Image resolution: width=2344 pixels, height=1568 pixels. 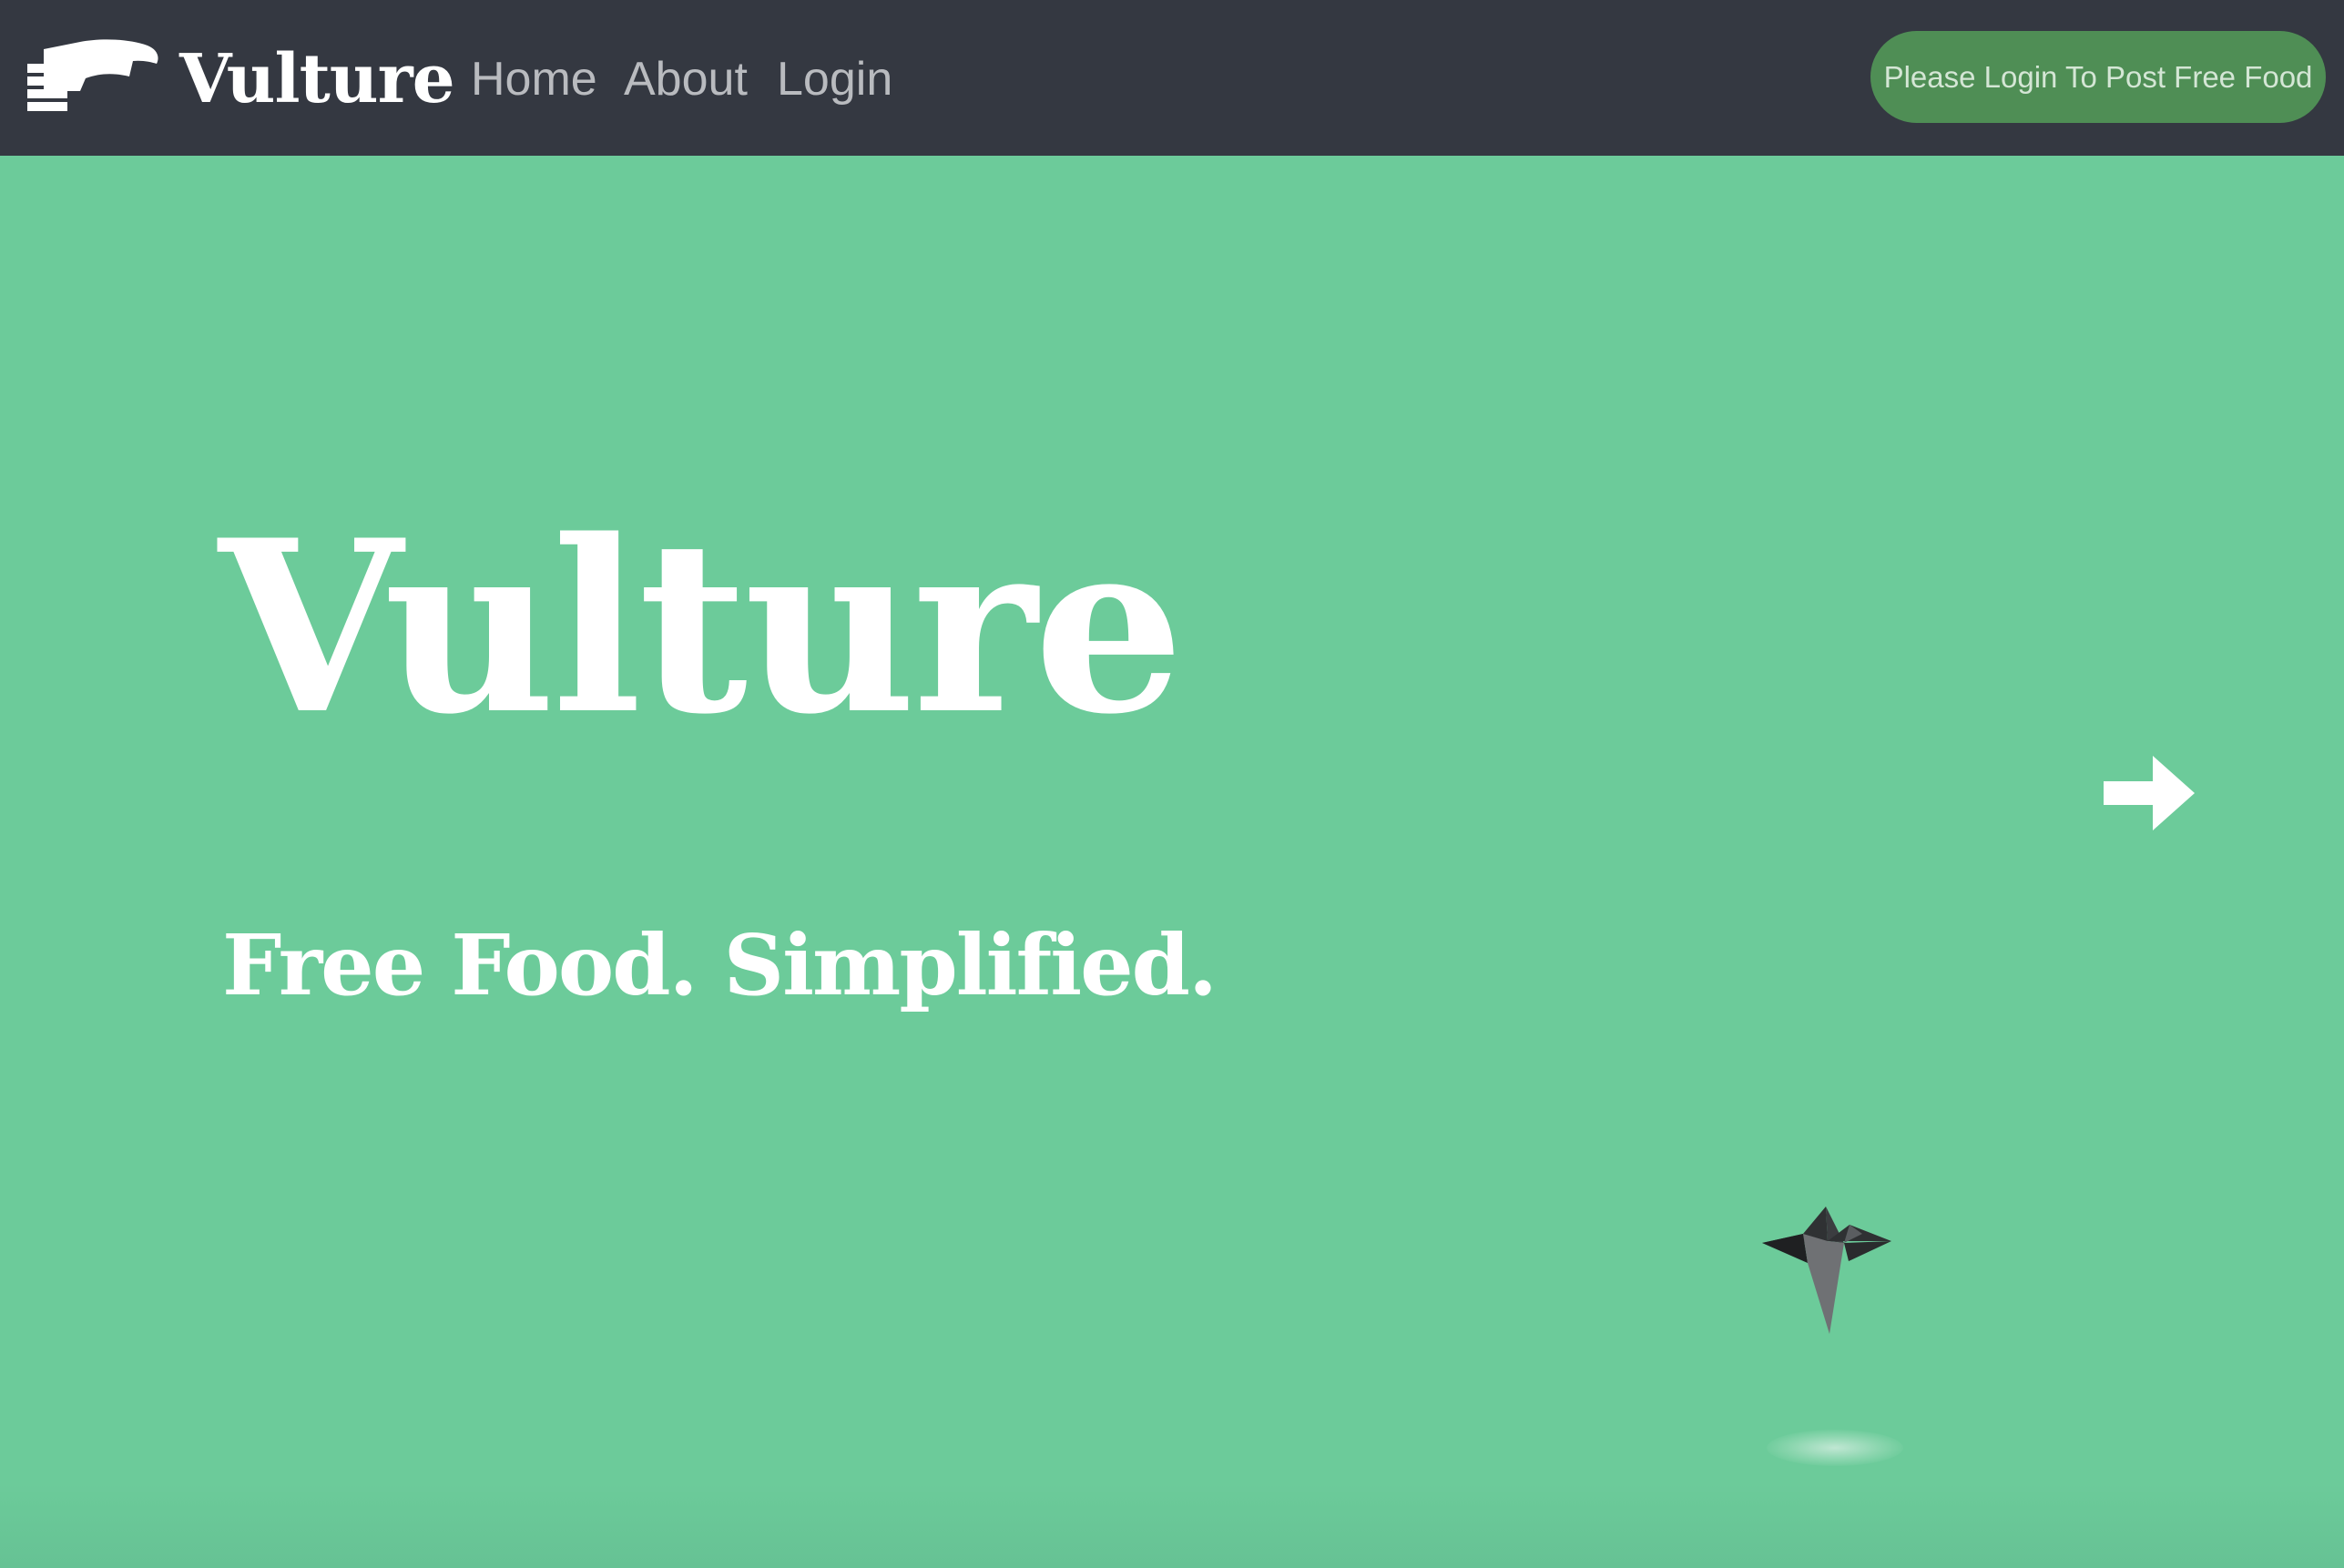 I want to click on vulture-logo-icon, so click(x=93, y=77).